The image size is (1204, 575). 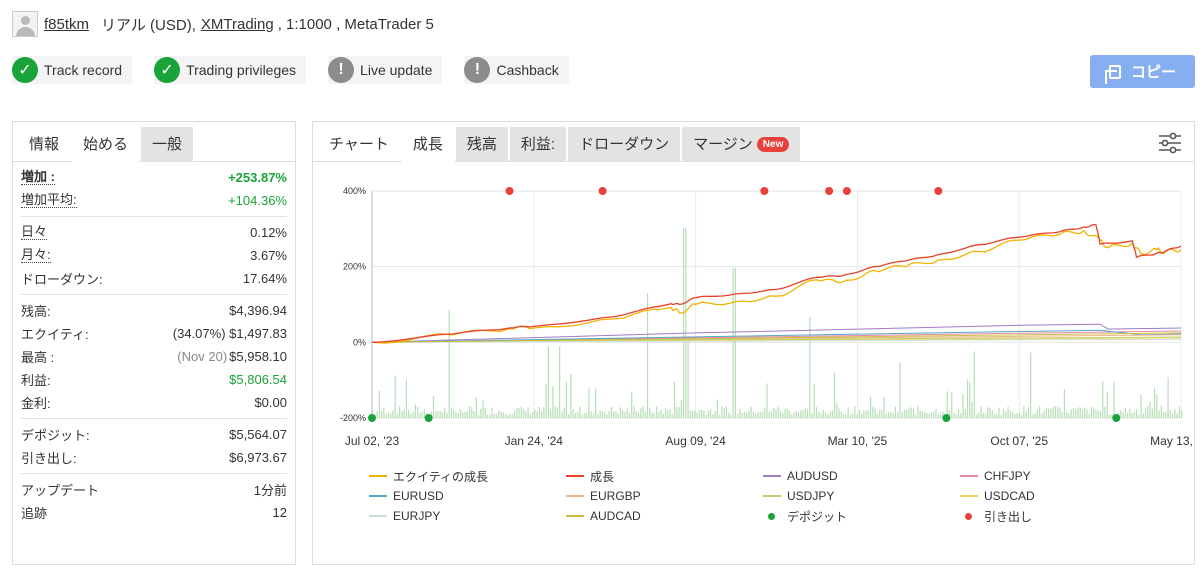 I want to click on tab-balance: 残高, so click(x=481, y=144).